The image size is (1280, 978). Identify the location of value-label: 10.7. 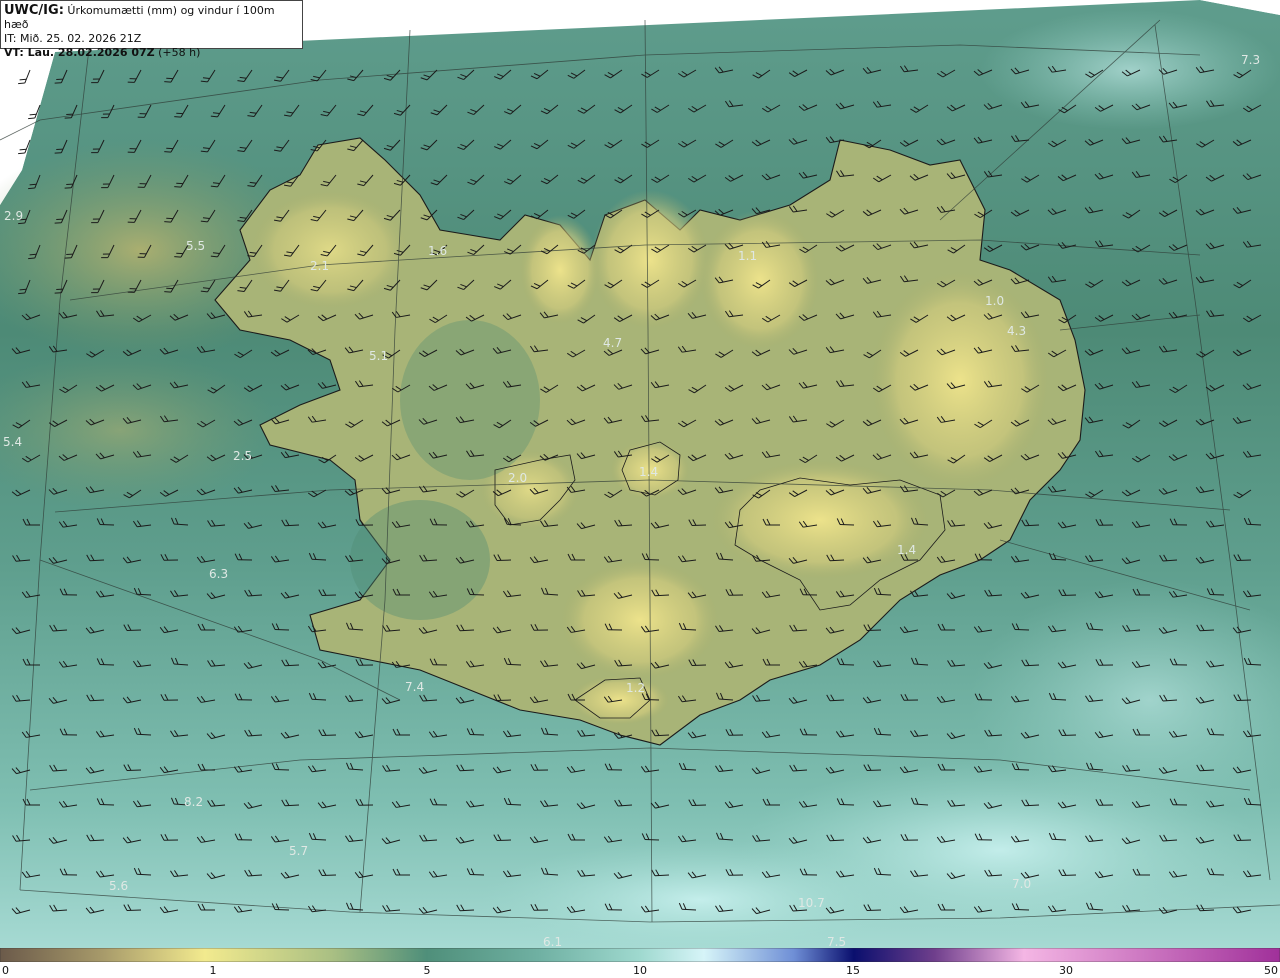
(811, 903).